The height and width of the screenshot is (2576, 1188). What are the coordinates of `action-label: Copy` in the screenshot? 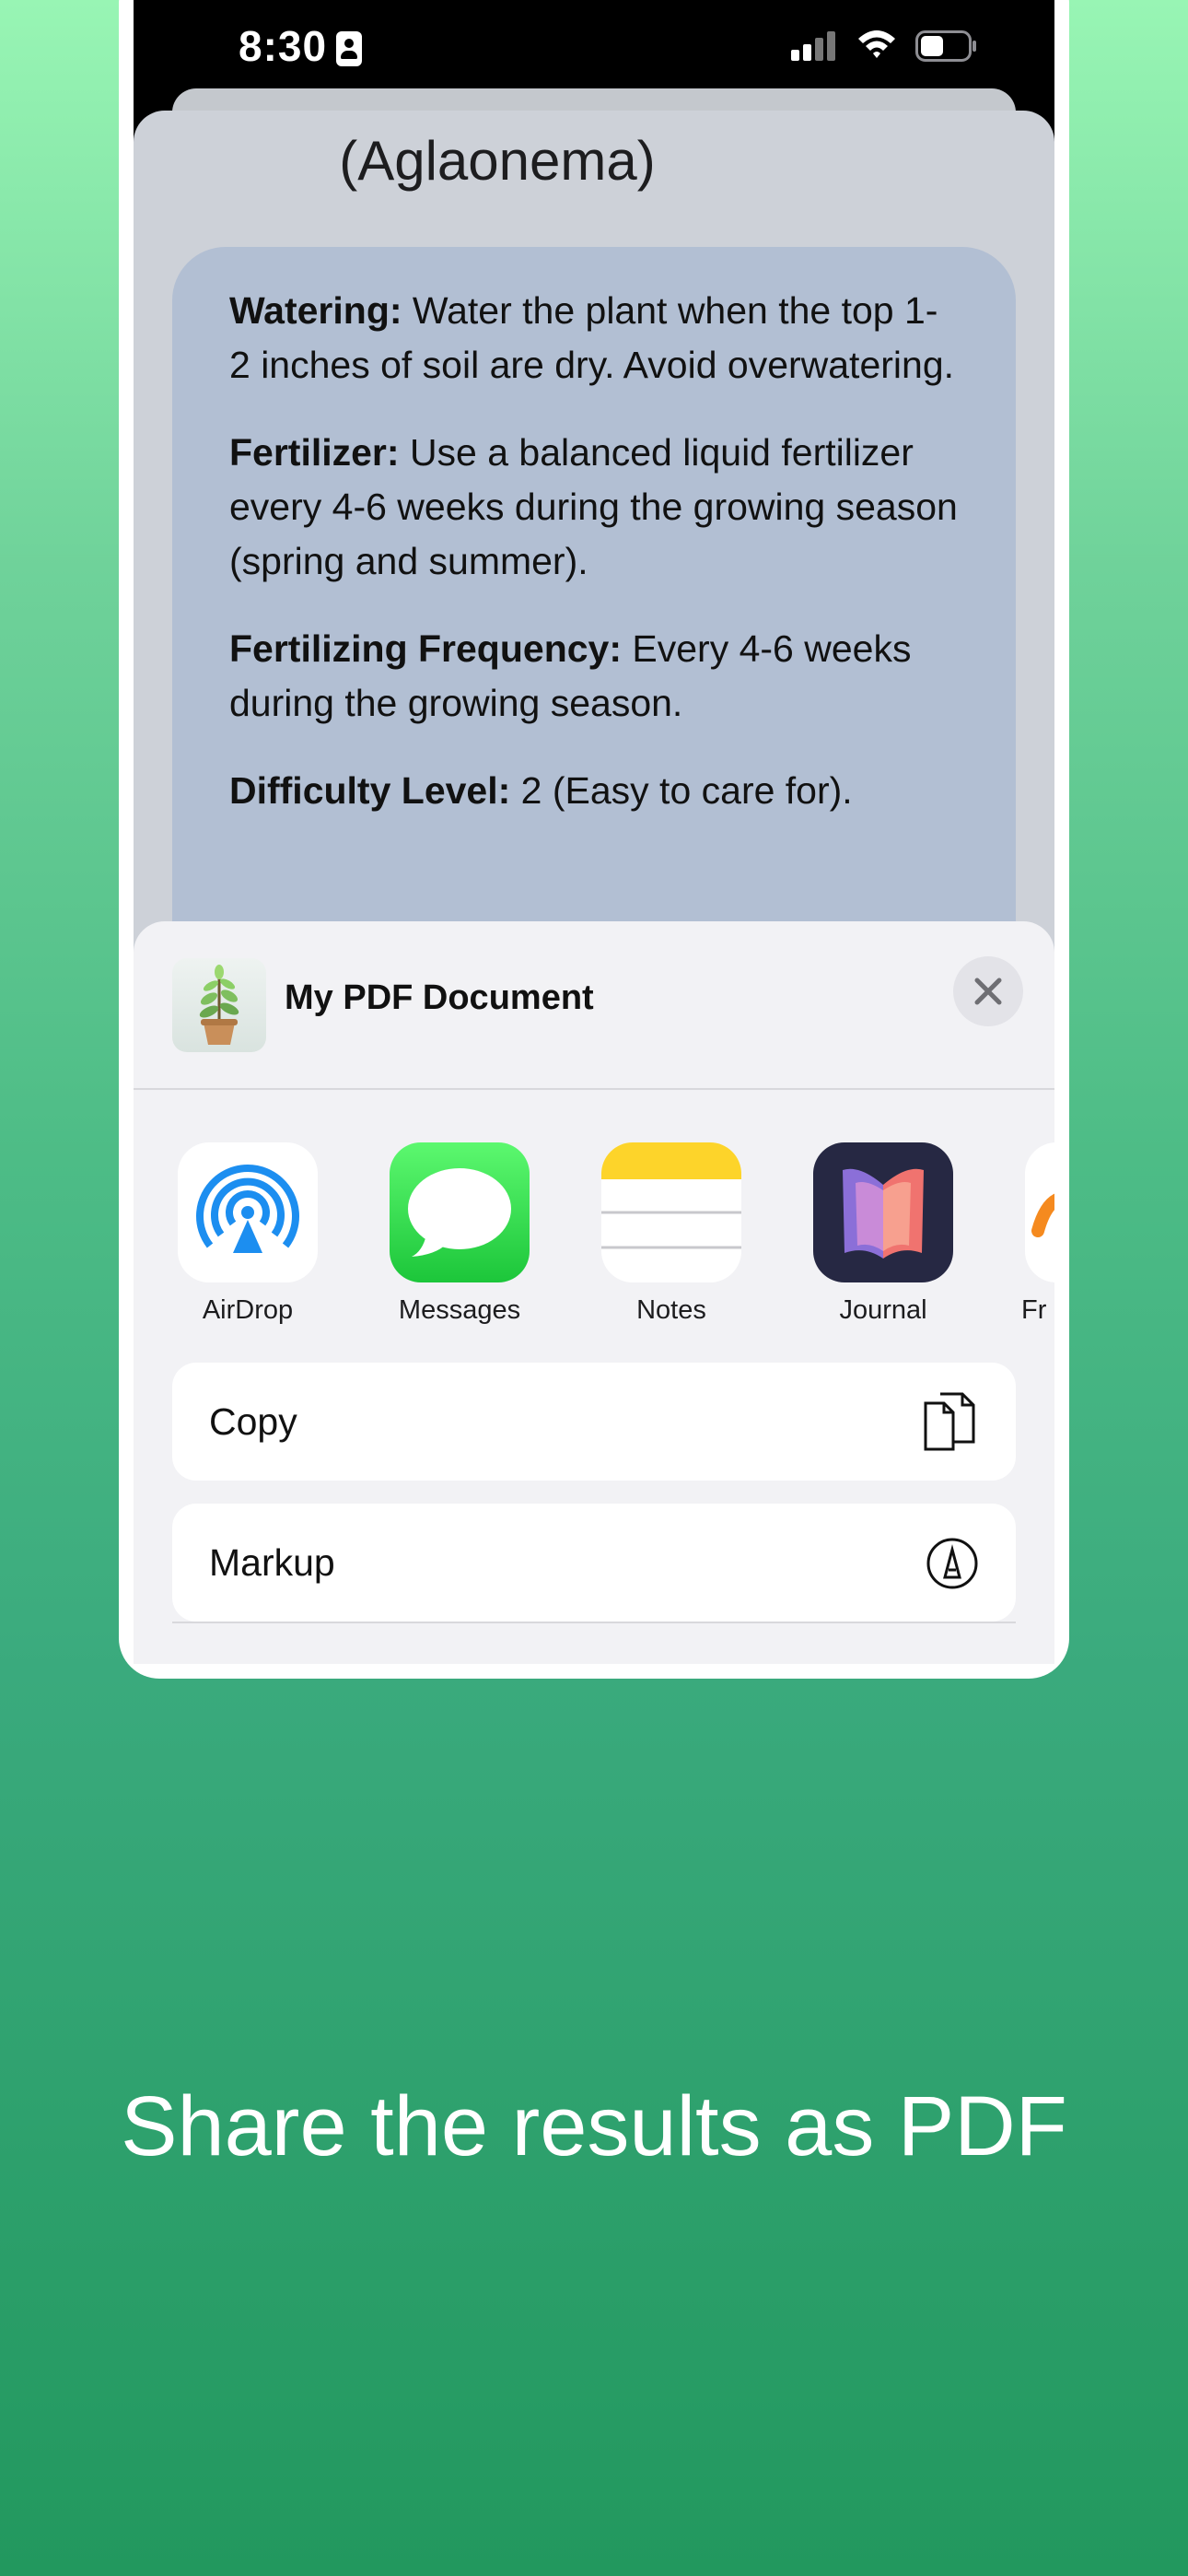 It's located at (253, 1421).